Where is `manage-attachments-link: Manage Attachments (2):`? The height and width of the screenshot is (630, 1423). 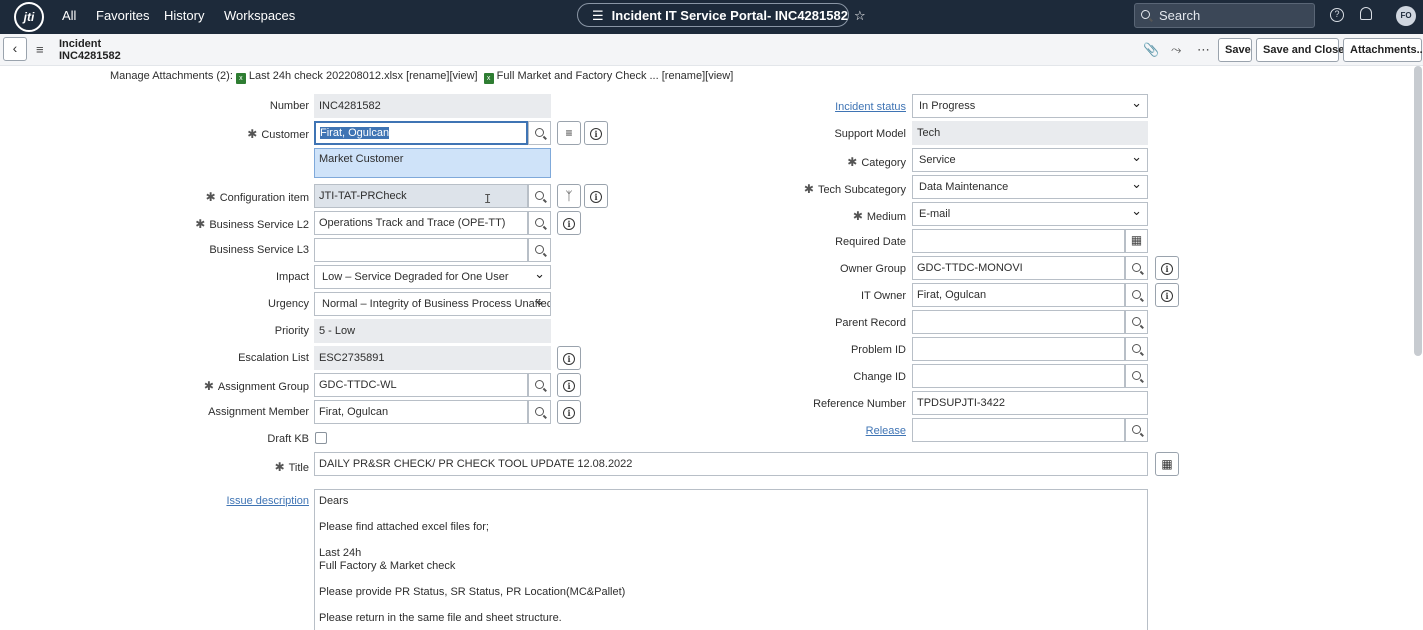 manage-attachments-link: Manage Attachments (2): is located at coordinates (171, 76).